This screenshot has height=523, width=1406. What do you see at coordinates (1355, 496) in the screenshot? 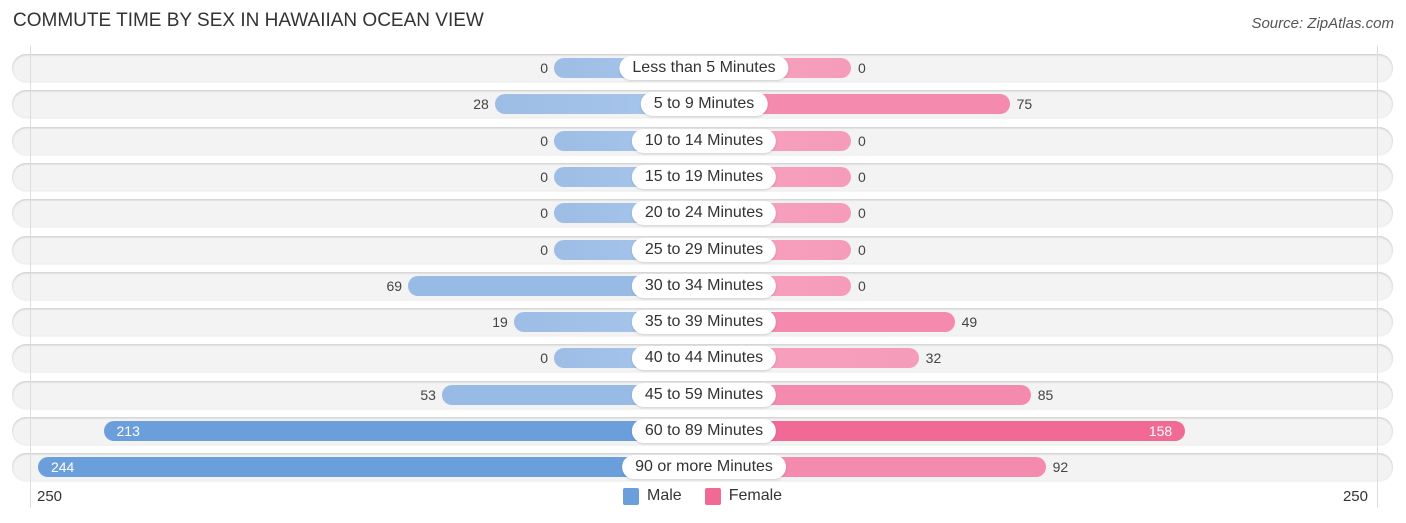
I see `axis-label-right: 250` at bounding box center [1355, 496].